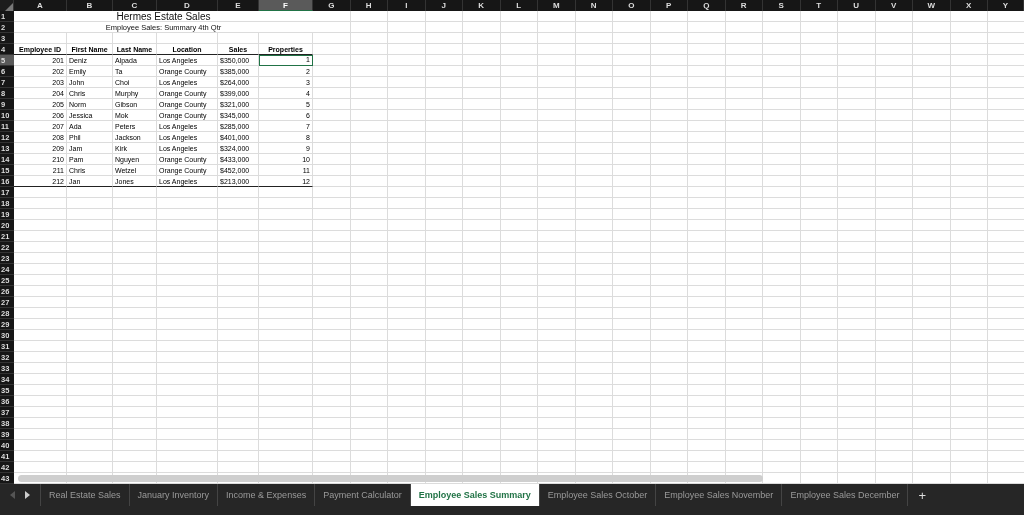  Describe the element at coordinates (932, 5) in the screenshot. I see `column-header: W` at that location.